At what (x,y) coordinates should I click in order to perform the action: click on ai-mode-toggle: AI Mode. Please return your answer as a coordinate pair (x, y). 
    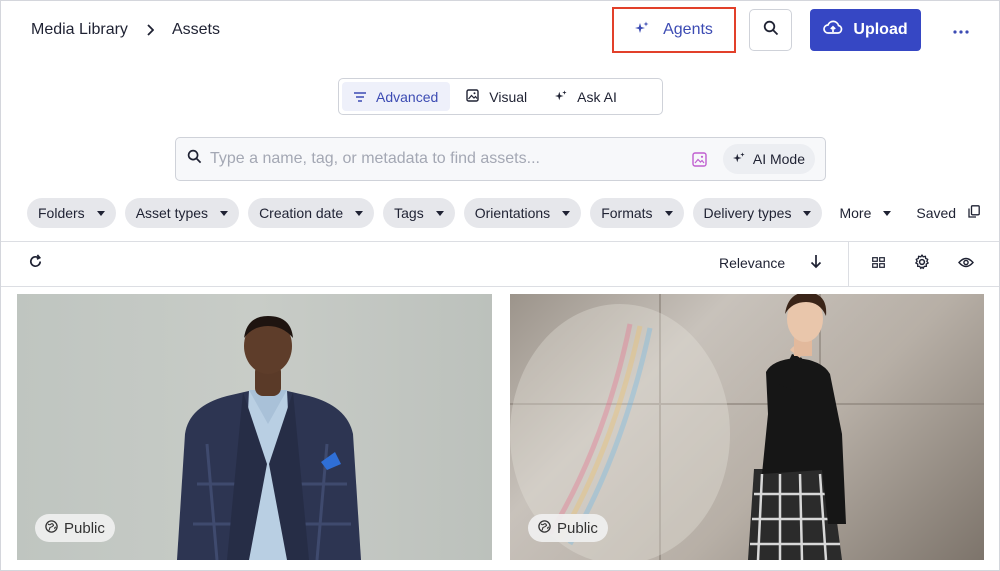
    Looking at the image, I should click on (768, 159).